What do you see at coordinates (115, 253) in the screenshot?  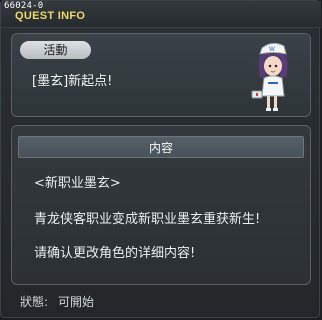 I see `content-line-3: 请确认更改角色的详细内容!` at bounding box center [115, 253].